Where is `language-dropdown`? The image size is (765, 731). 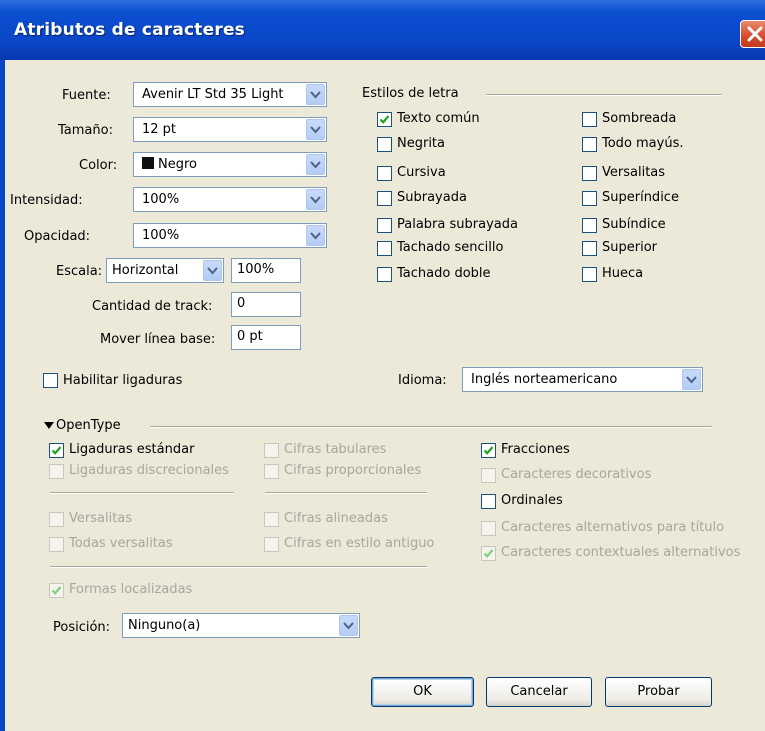
language-dropdown is located at coordinates (691, 379).